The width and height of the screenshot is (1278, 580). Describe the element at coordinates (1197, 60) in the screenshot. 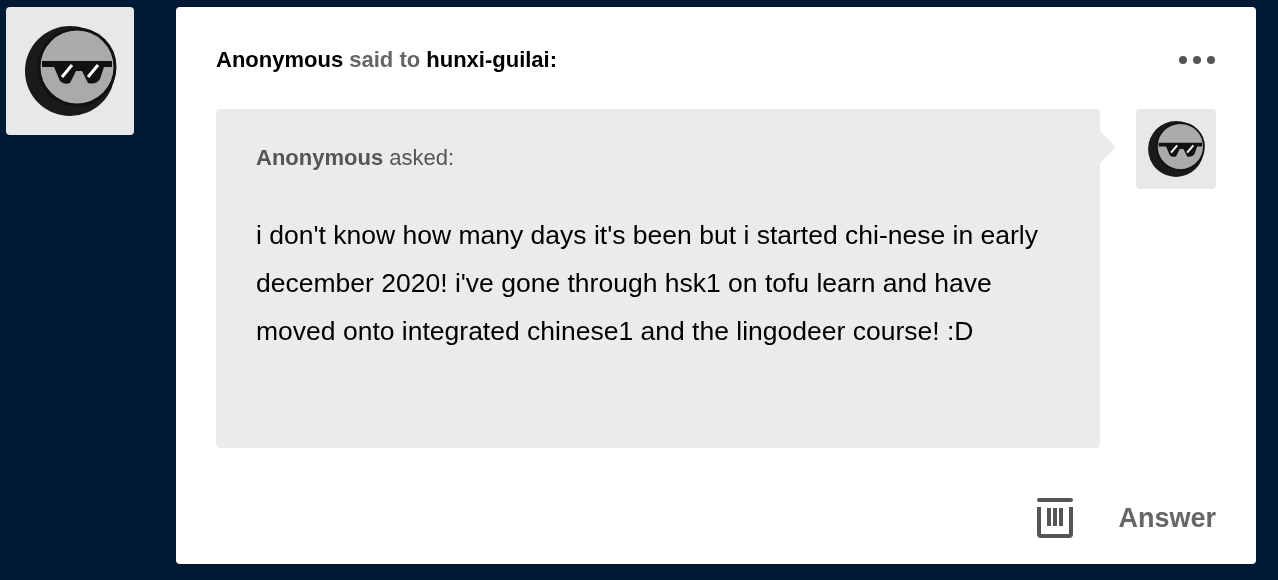

I see `more-options-icon` at that location.